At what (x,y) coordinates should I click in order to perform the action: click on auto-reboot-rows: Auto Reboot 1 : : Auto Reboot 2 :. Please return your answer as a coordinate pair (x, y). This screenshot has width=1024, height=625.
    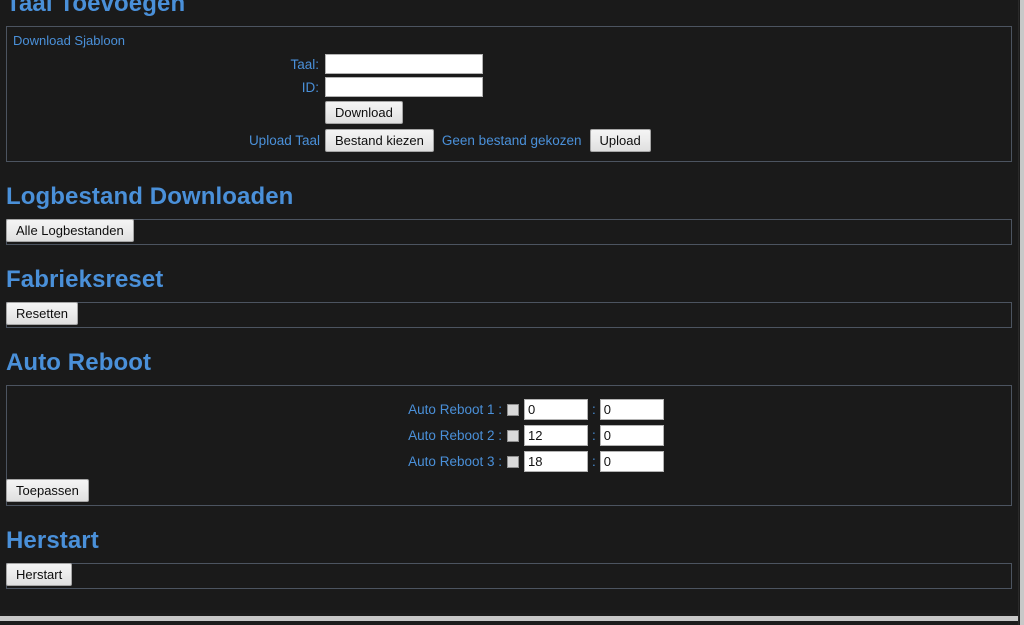
    Looking at the image, I should click on (509, 433).